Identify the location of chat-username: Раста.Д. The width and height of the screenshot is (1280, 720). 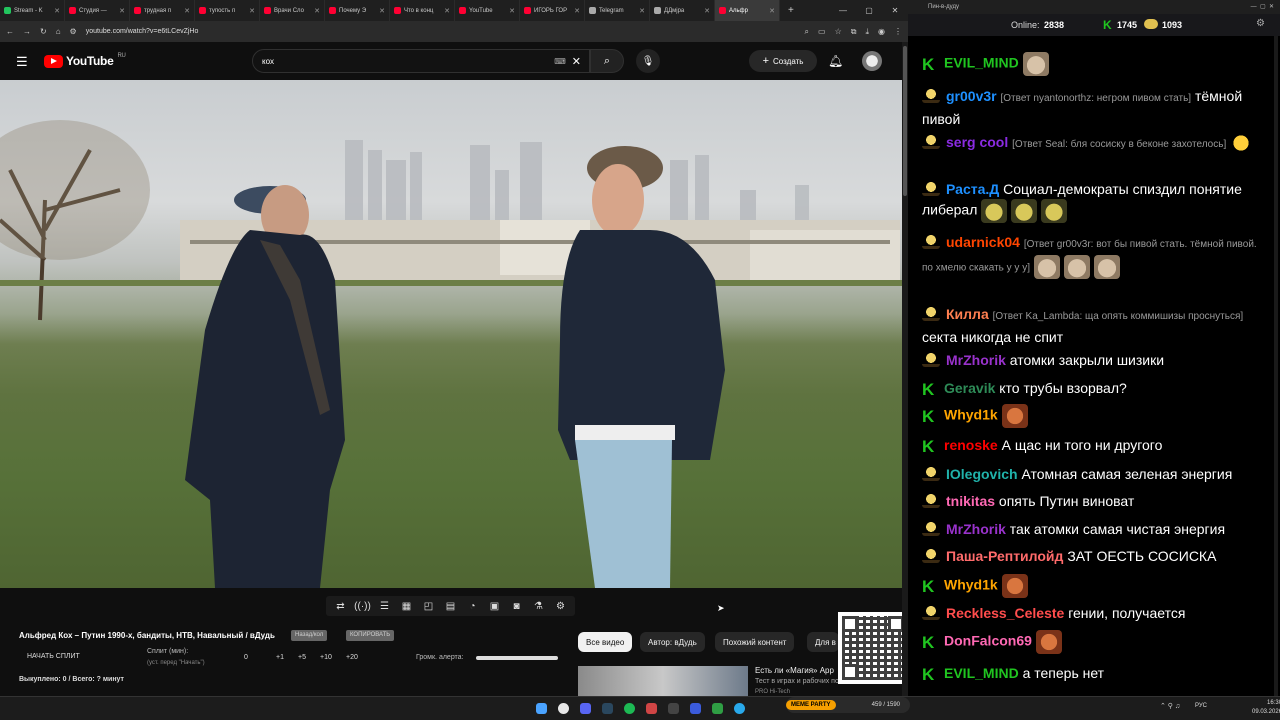
(972, 189).